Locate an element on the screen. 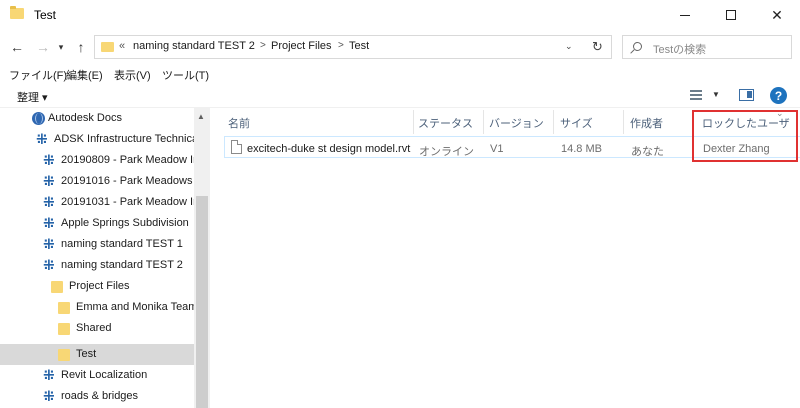 The image size is (800, 408). tree-item-project: ⁜ 20190809 - Park Meadow Inte is located at coordinates (97, 160).